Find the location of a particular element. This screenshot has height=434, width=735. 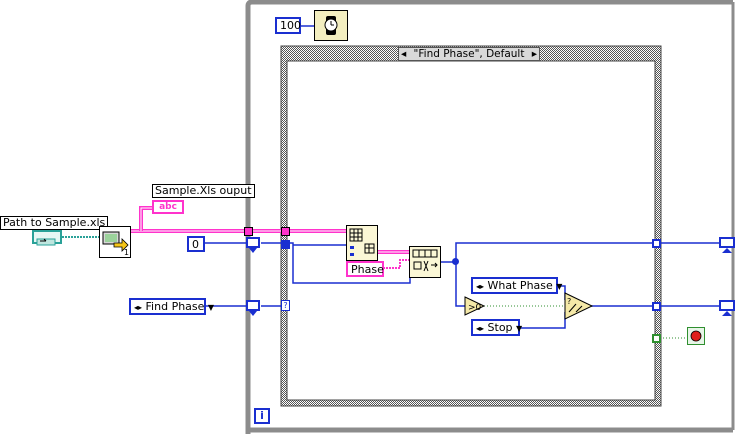

selector-terminal-text: ? is located at coordinates (285, 305).